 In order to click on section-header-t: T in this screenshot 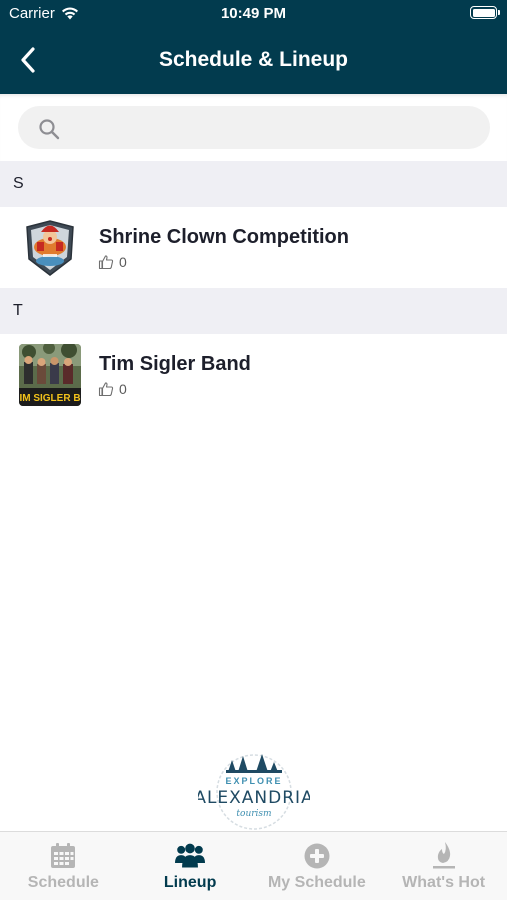, I will do `click(253, 311)`.